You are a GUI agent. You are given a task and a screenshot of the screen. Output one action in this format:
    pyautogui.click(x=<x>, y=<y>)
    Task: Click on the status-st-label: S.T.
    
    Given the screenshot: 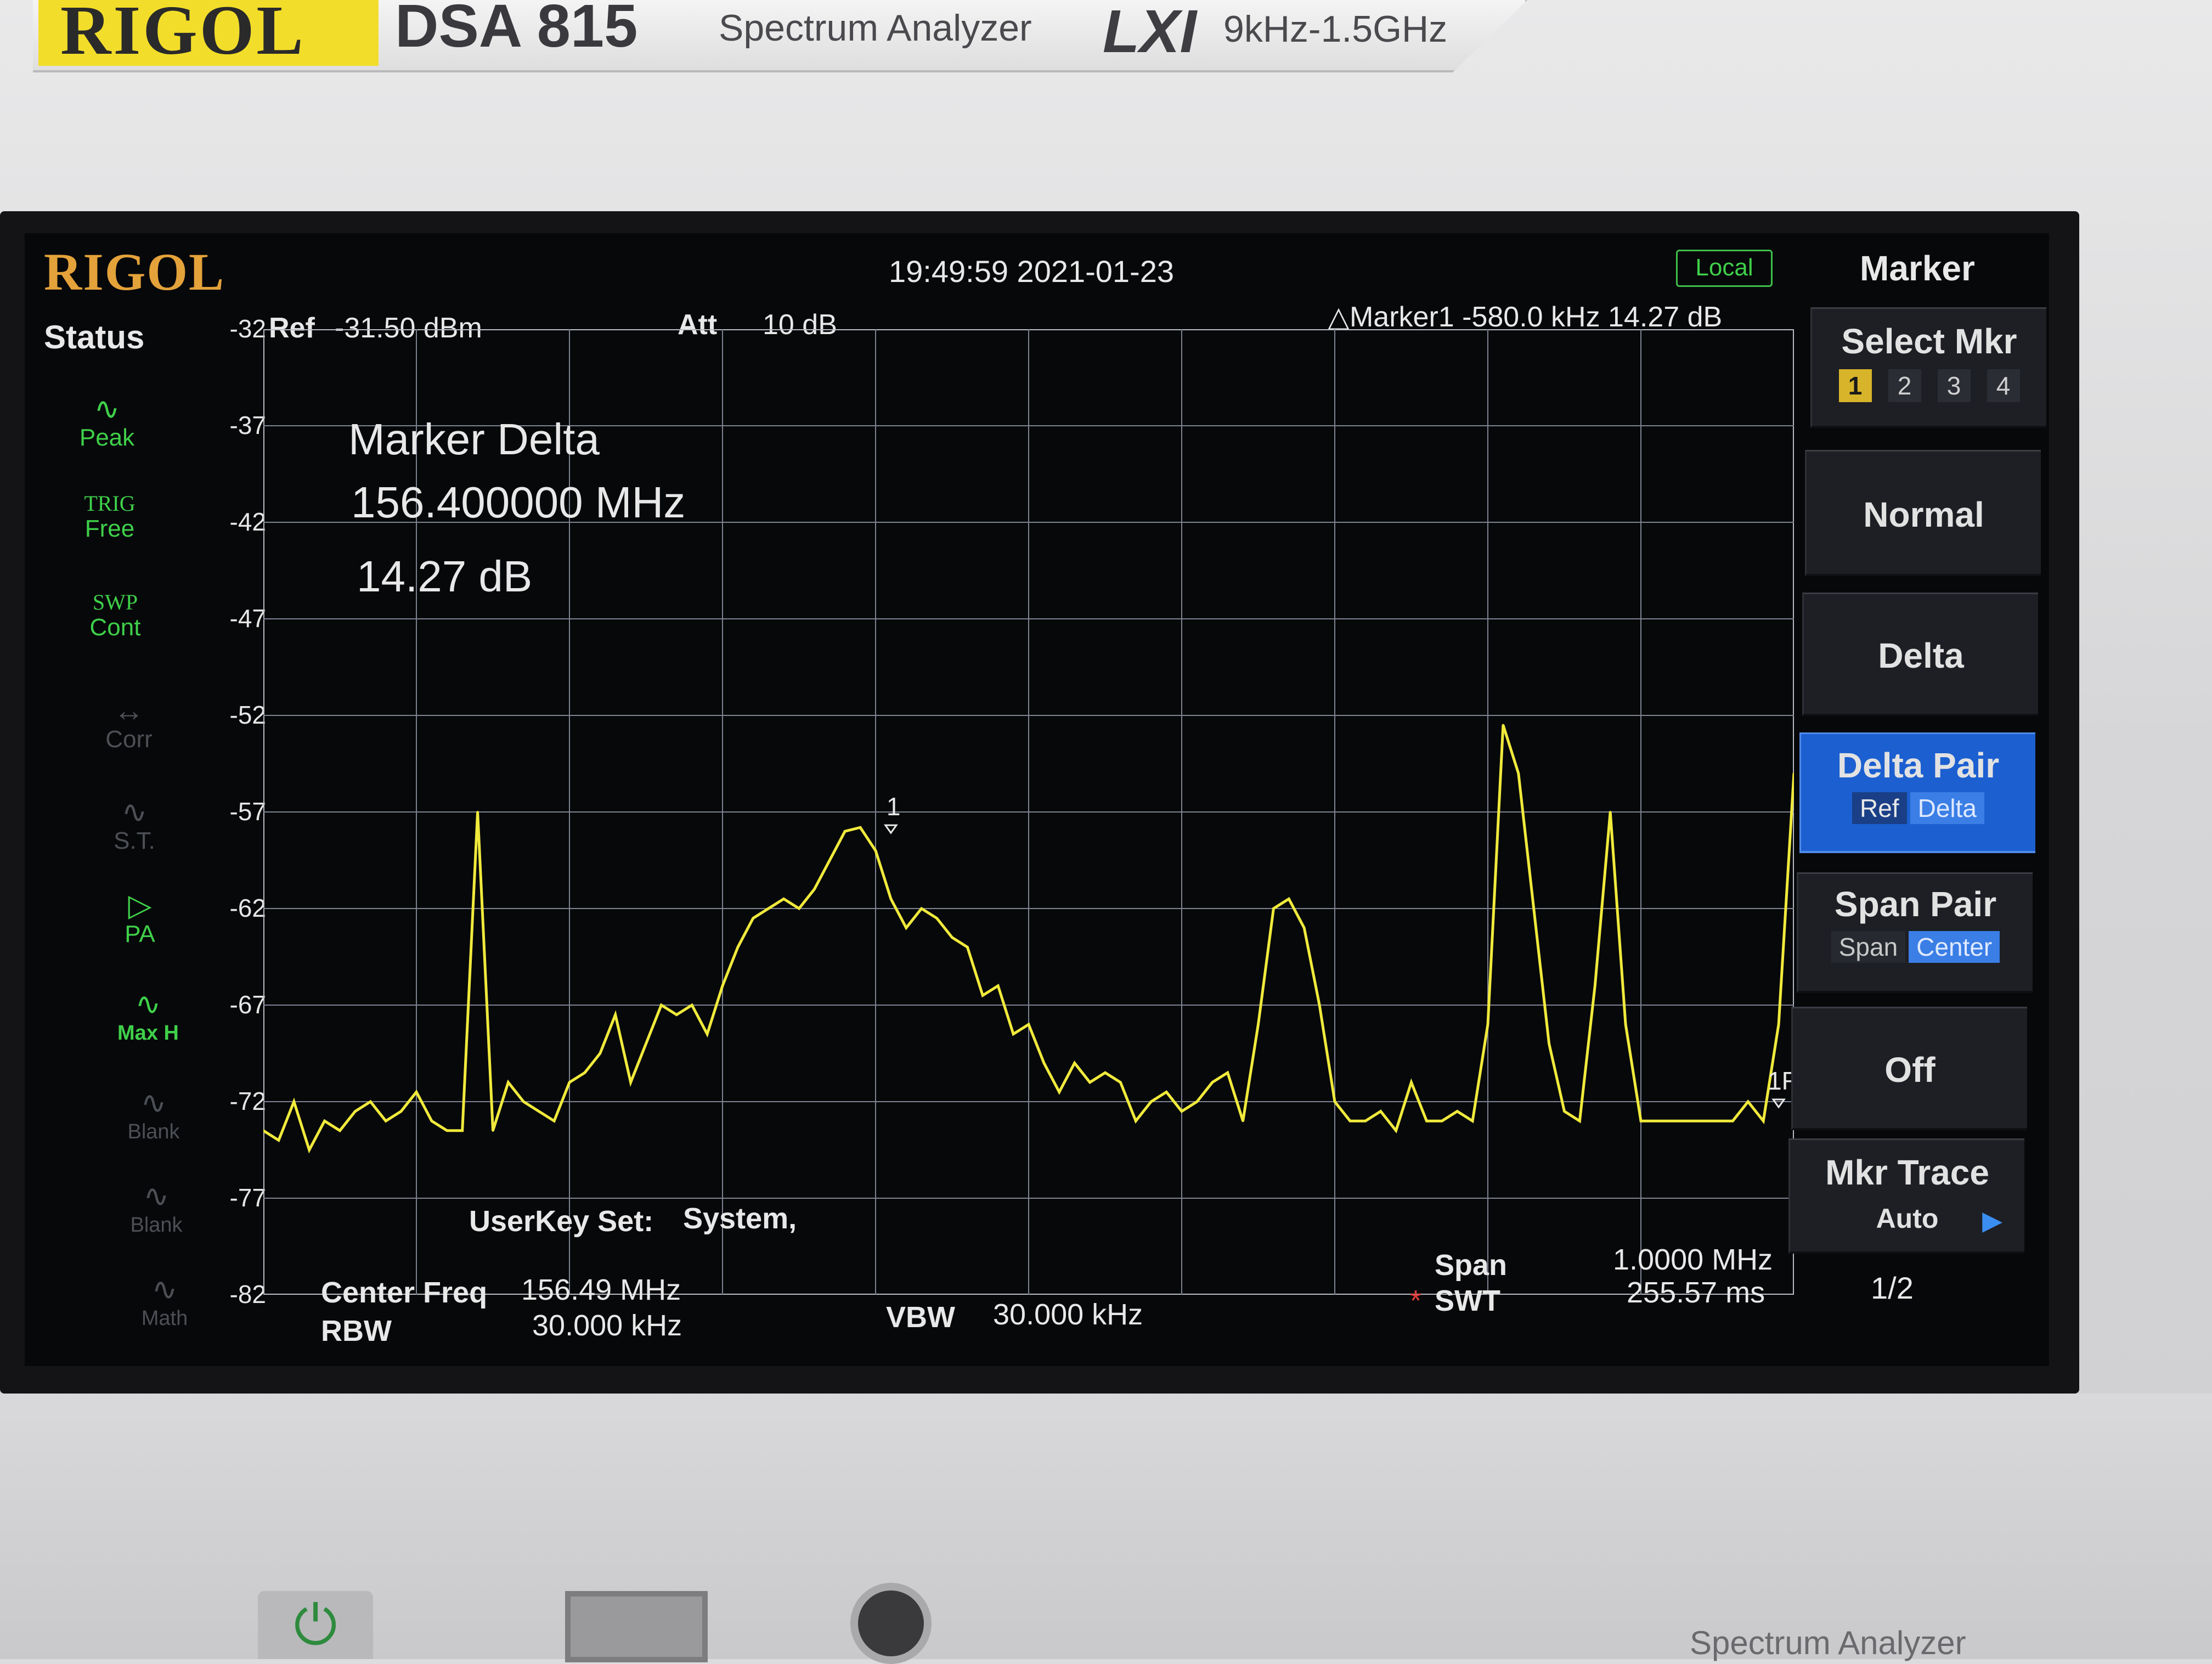 What is the action you would take?
    pyautogui.click(x=134, y=841)
    